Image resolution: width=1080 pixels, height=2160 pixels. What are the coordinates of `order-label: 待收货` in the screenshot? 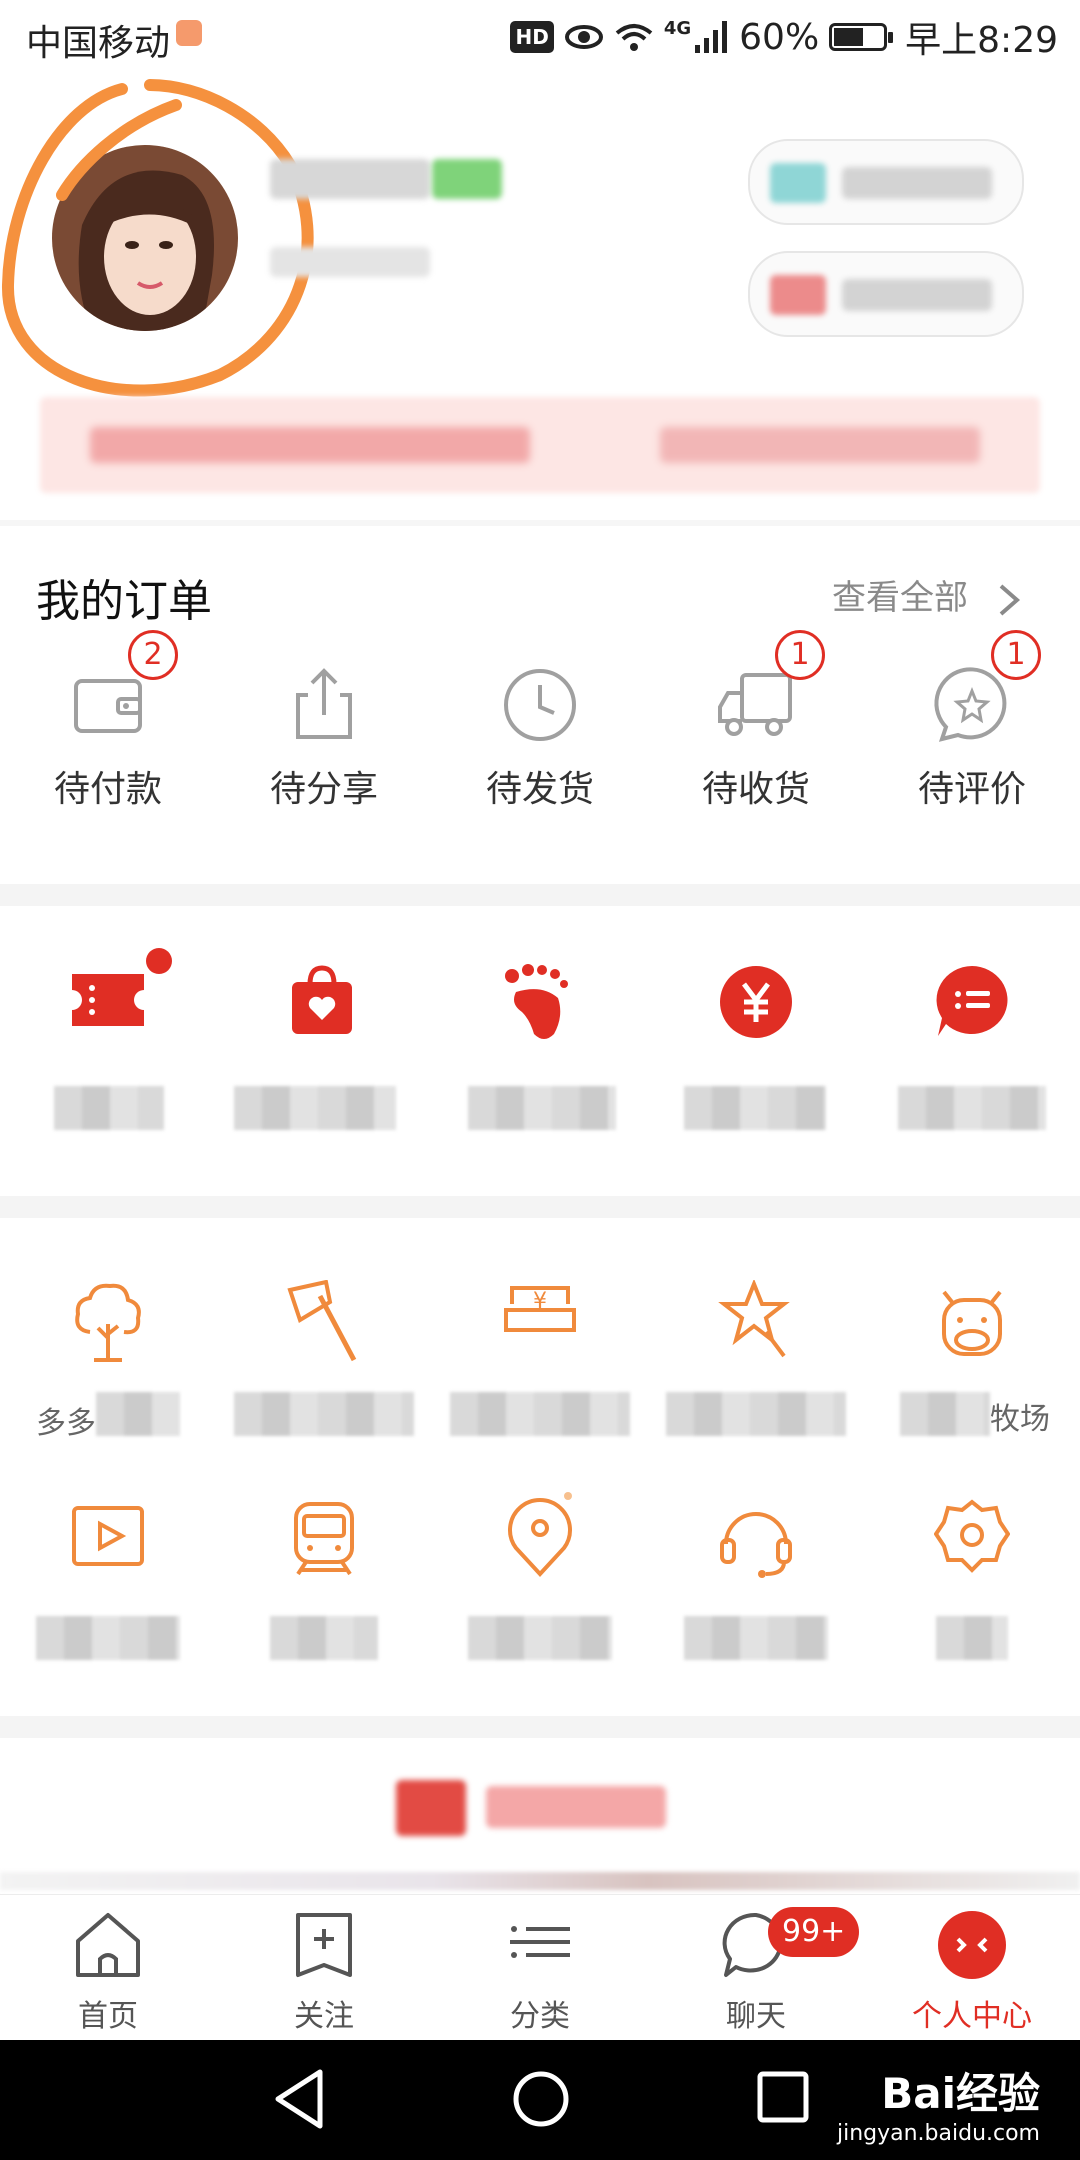 It's located at (755, 789).